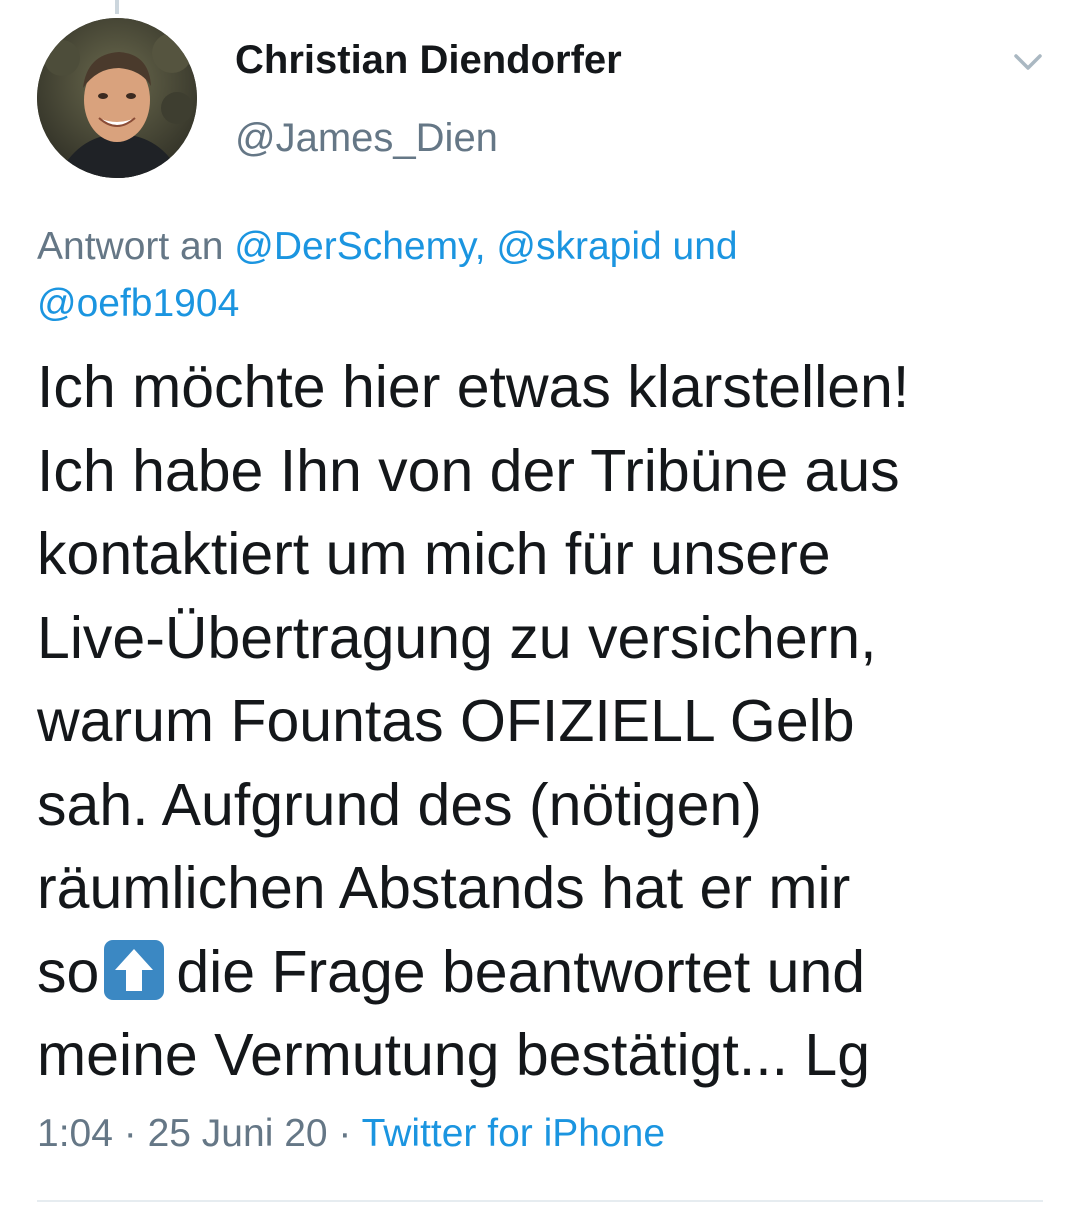 The width and height of the screenshot is (1080, 1216). What do you see at coordinates (366, 138) in the screenshot?
I see `user-handle: @James_Dien` at bounding box center [366, 138].